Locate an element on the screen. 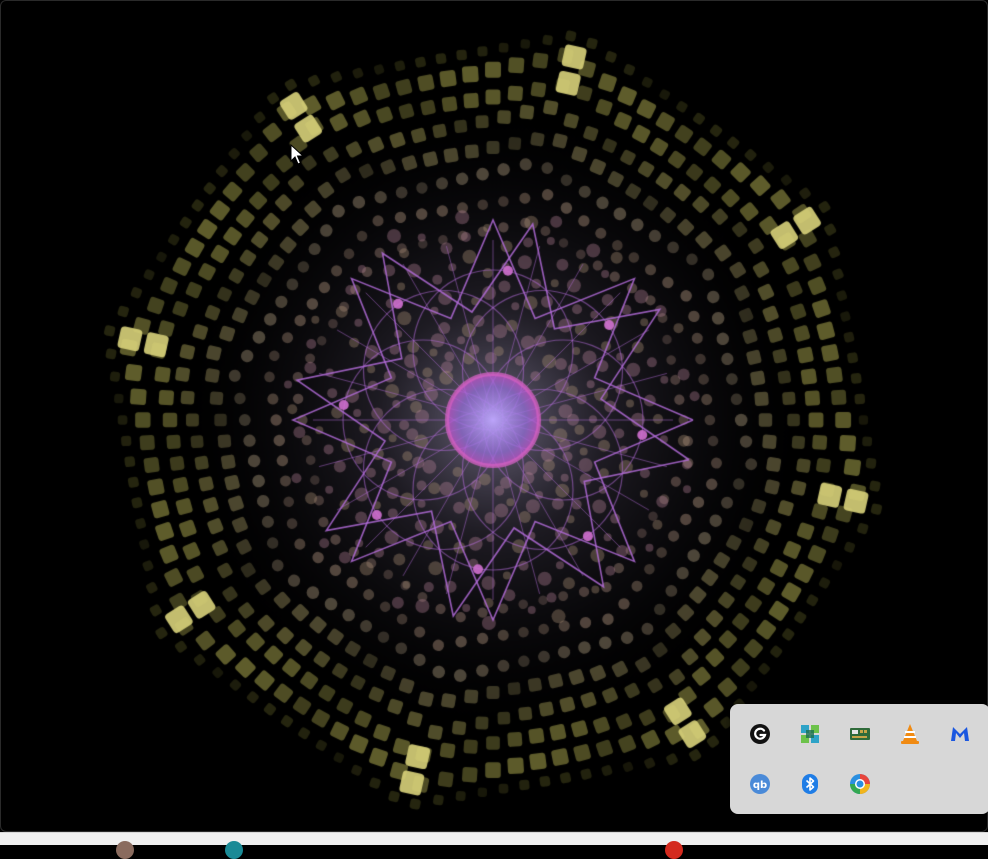 The height and width of the screenshot is (859, 988). app-grid-icon is located at coordinates (810, 734).